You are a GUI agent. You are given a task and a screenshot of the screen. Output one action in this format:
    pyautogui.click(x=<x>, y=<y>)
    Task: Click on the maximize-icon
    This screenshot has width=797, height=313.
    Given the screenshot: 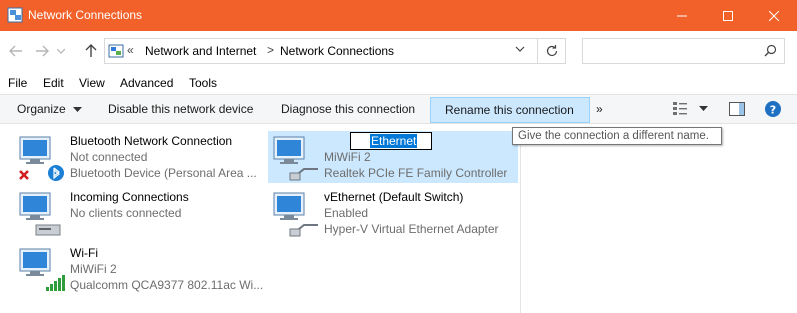 What is the action you would take?
    pyautogui.click(x=728, y=15)
    